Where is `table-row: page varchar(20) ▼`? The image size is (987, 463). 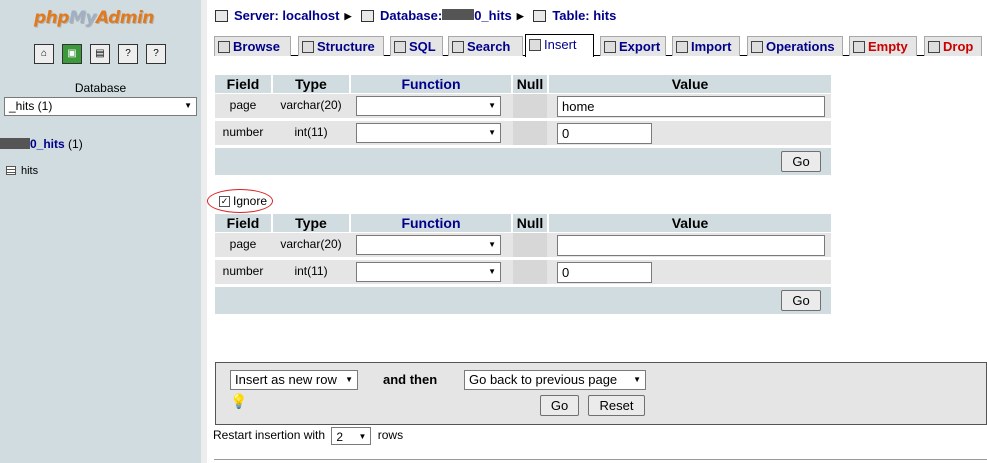 table-row: page varchar(20) ▼ is located at coordinates (523, 245).